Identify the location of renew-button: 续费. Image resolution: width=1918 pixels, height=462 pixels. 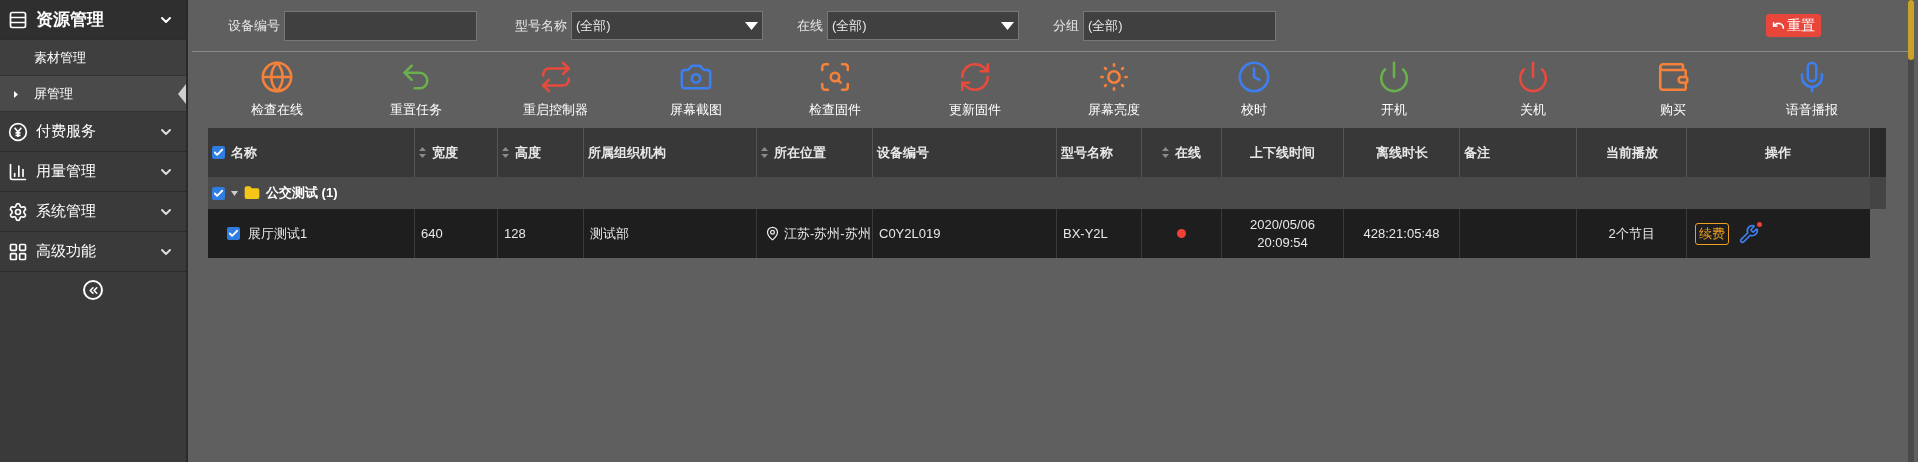
(1712, 233).